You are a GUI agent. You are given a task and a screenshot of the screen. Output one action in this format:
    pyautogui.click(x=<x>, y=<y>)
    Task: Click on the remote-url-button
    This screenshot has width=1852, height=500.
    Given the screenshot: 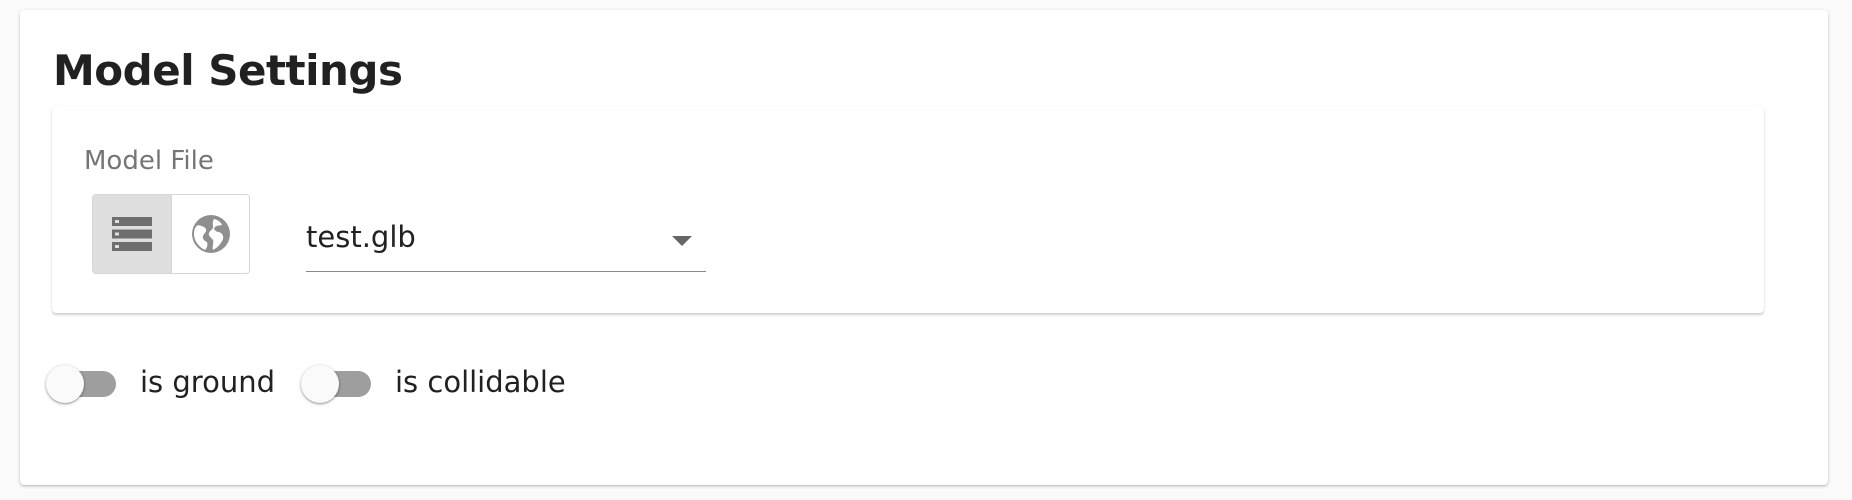 What is the action you would take?
    pyautogui.click(x=210, y=234)
    